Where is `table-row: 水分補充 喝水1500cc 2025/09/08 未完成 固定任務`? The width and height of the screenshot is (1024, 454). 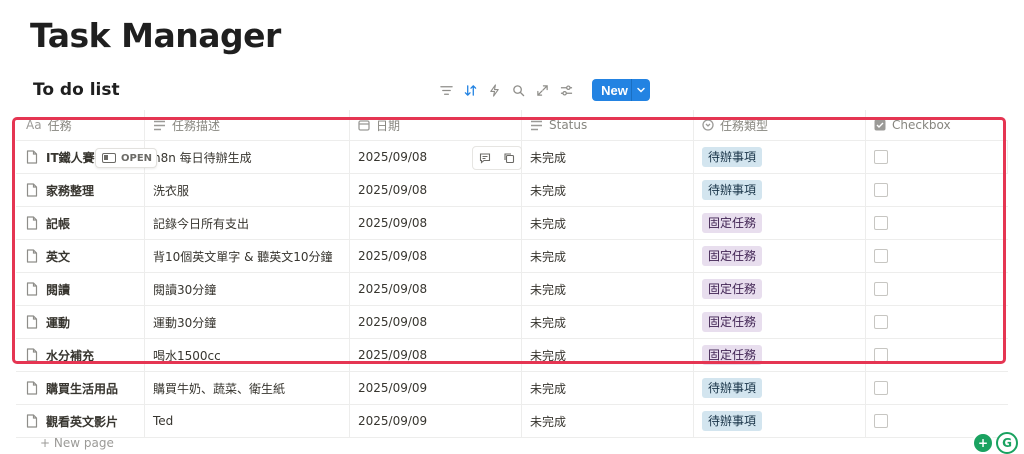
table-row: 水分補充 喝水1500cc 2025/09/08 未完成 固定任務 is located at coordinates (512, 355).